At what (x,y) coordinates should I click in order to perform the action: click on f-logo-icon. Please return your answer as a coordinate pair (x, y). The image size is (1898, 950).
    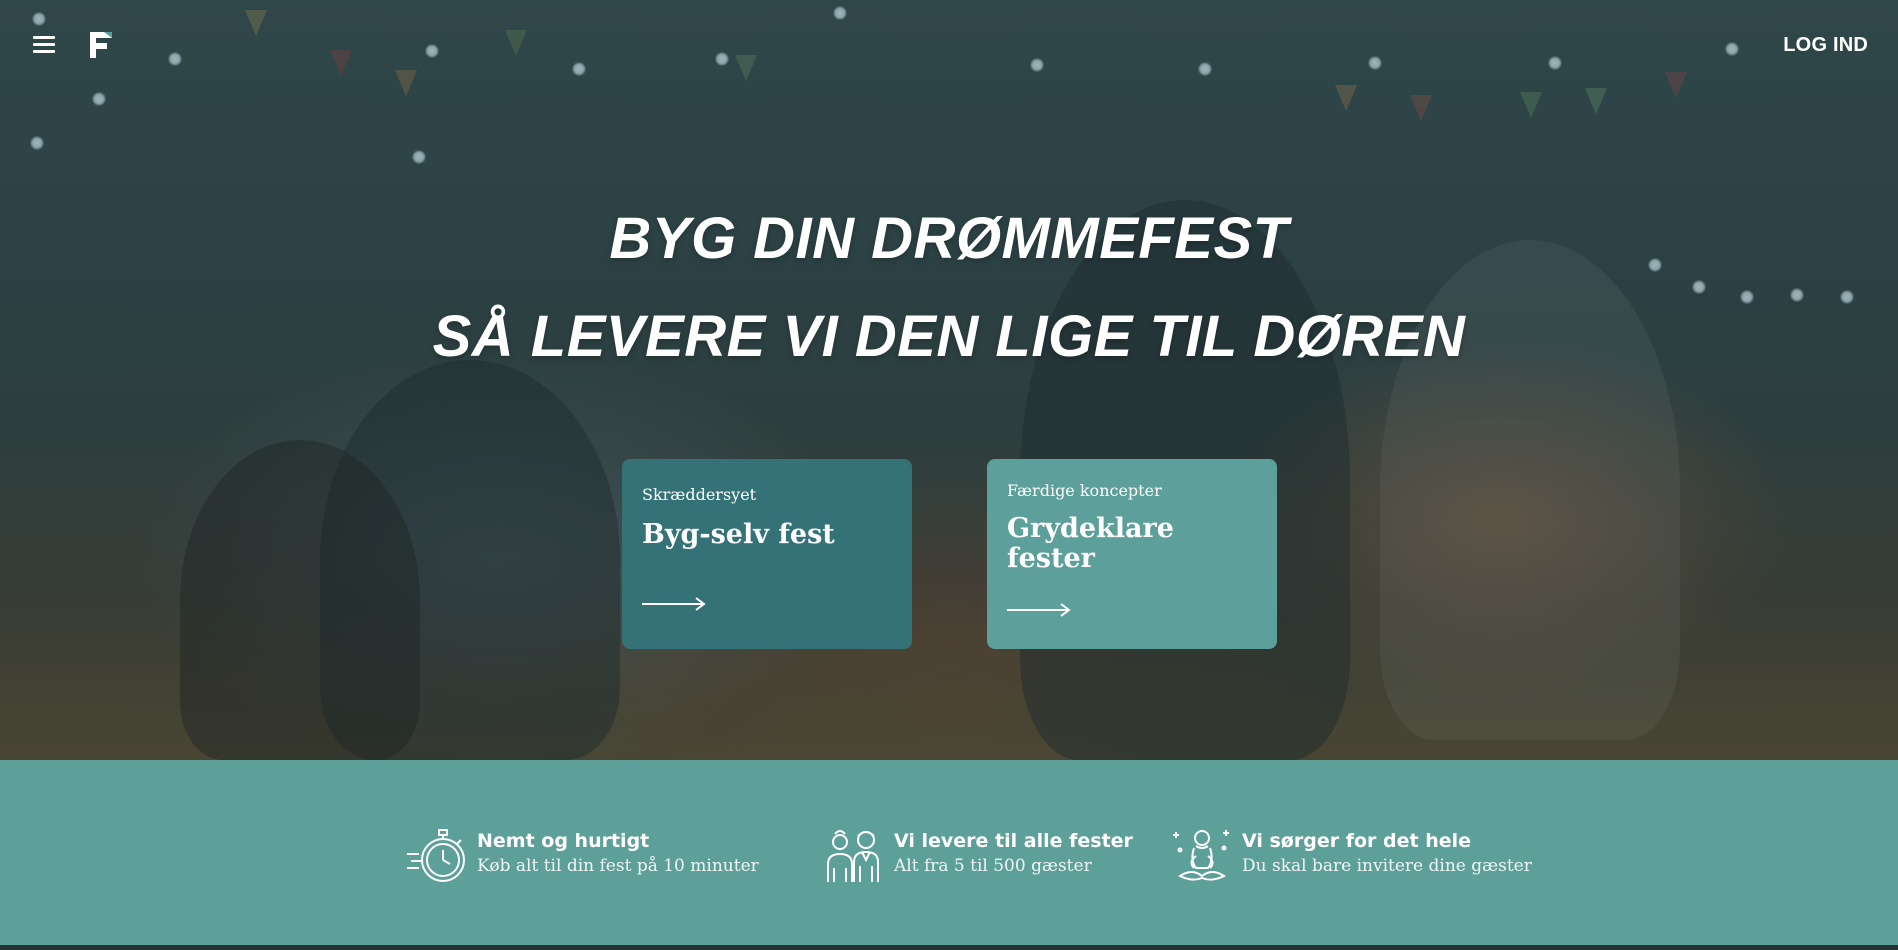
    Looking at the image, I should click on (101, 45).